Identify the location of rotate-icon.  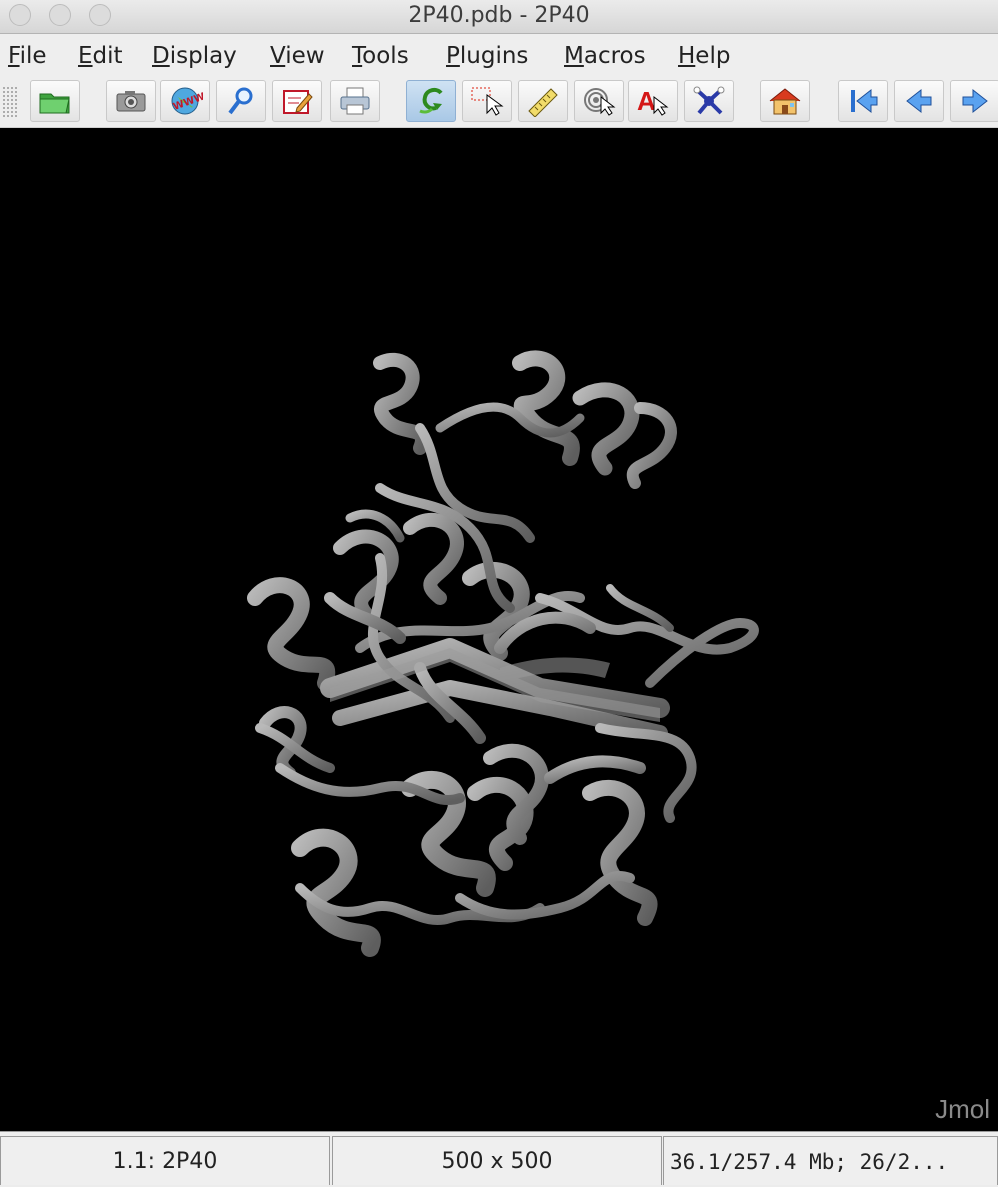
(431, 100).